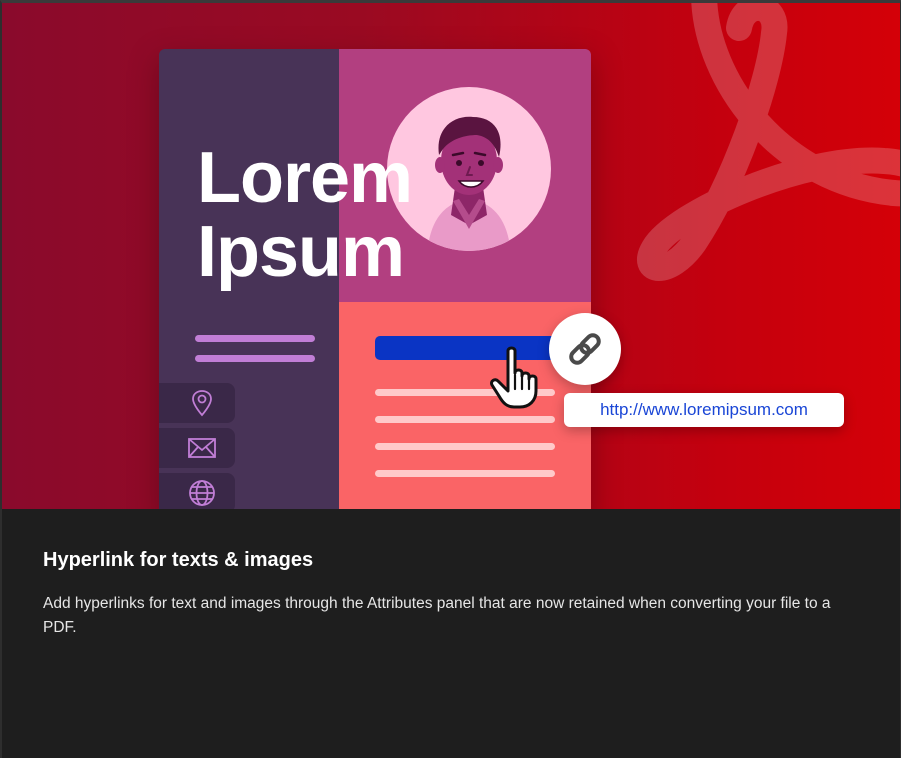  What do you see at coordinates (704, 410) in the screenshot?
I see `url-tooltip: http://www.loremipsum.com` at bounding box center [704, 410].